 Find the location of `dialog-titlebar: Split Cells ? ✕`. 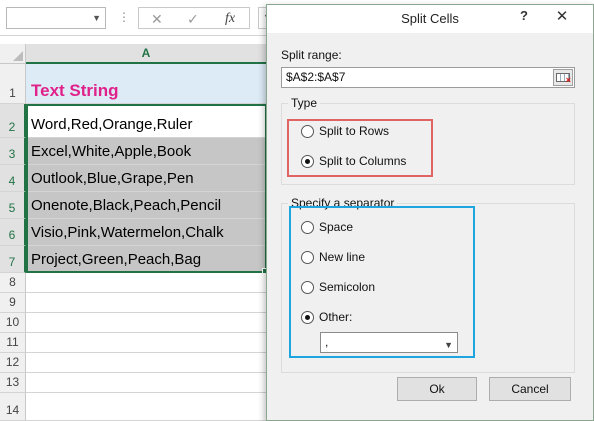

dialog-titlebar: Split Cells ? ✕ is located at coordinates (430, 19).